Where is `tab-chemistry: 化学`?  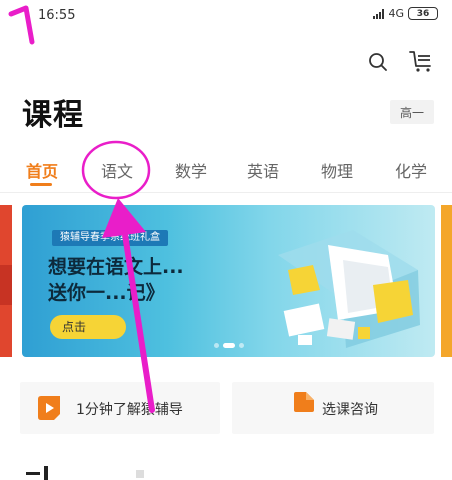
tab-chemistry: 化学 is located at coordinates (411, 170).